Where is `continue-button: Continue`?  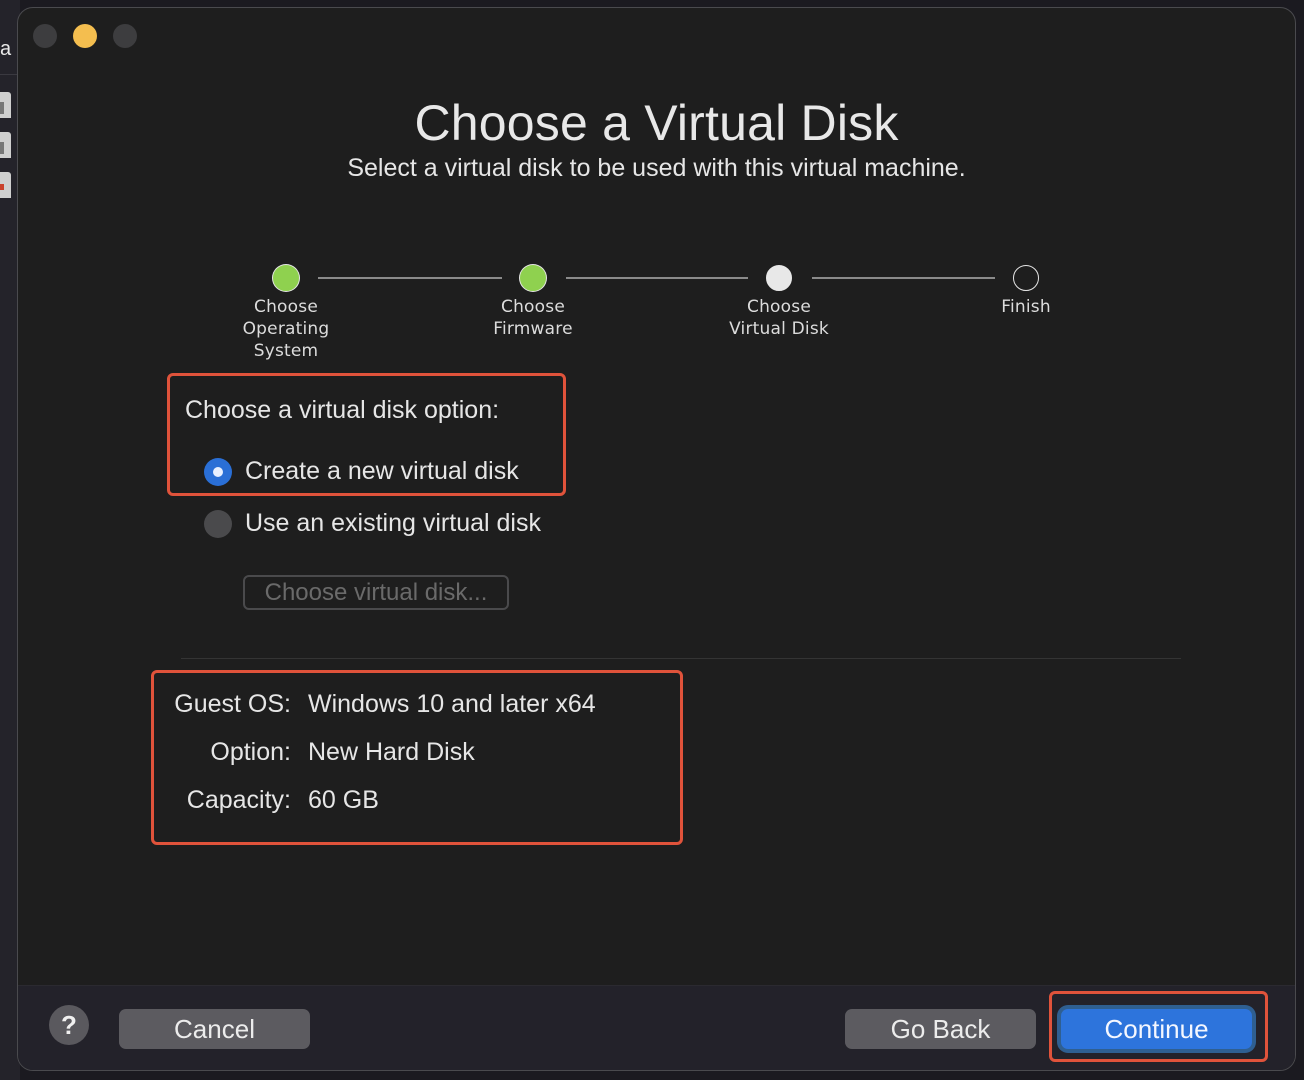
continue-button: Continue is located at coordinates (1156, 1029).